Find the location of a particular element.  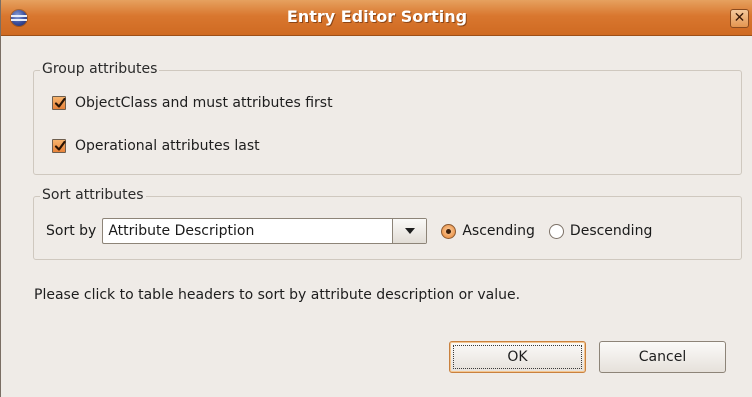

objectclass-first-label: ObjectClass and must attributes first is located at coordinates (204, 103).